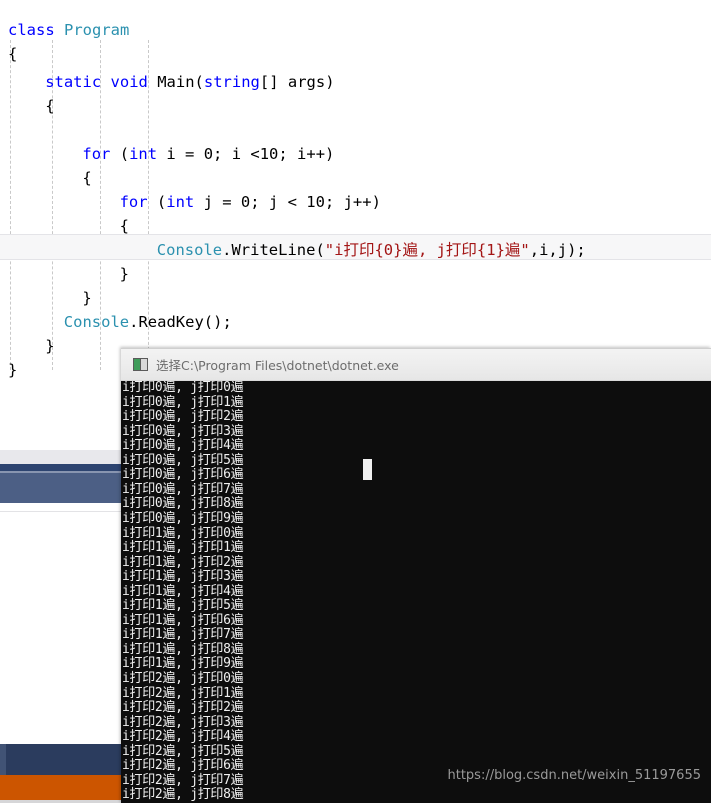  I want to click on console-output-line: i打印0遍, j打印0遍, so click(183, 388).